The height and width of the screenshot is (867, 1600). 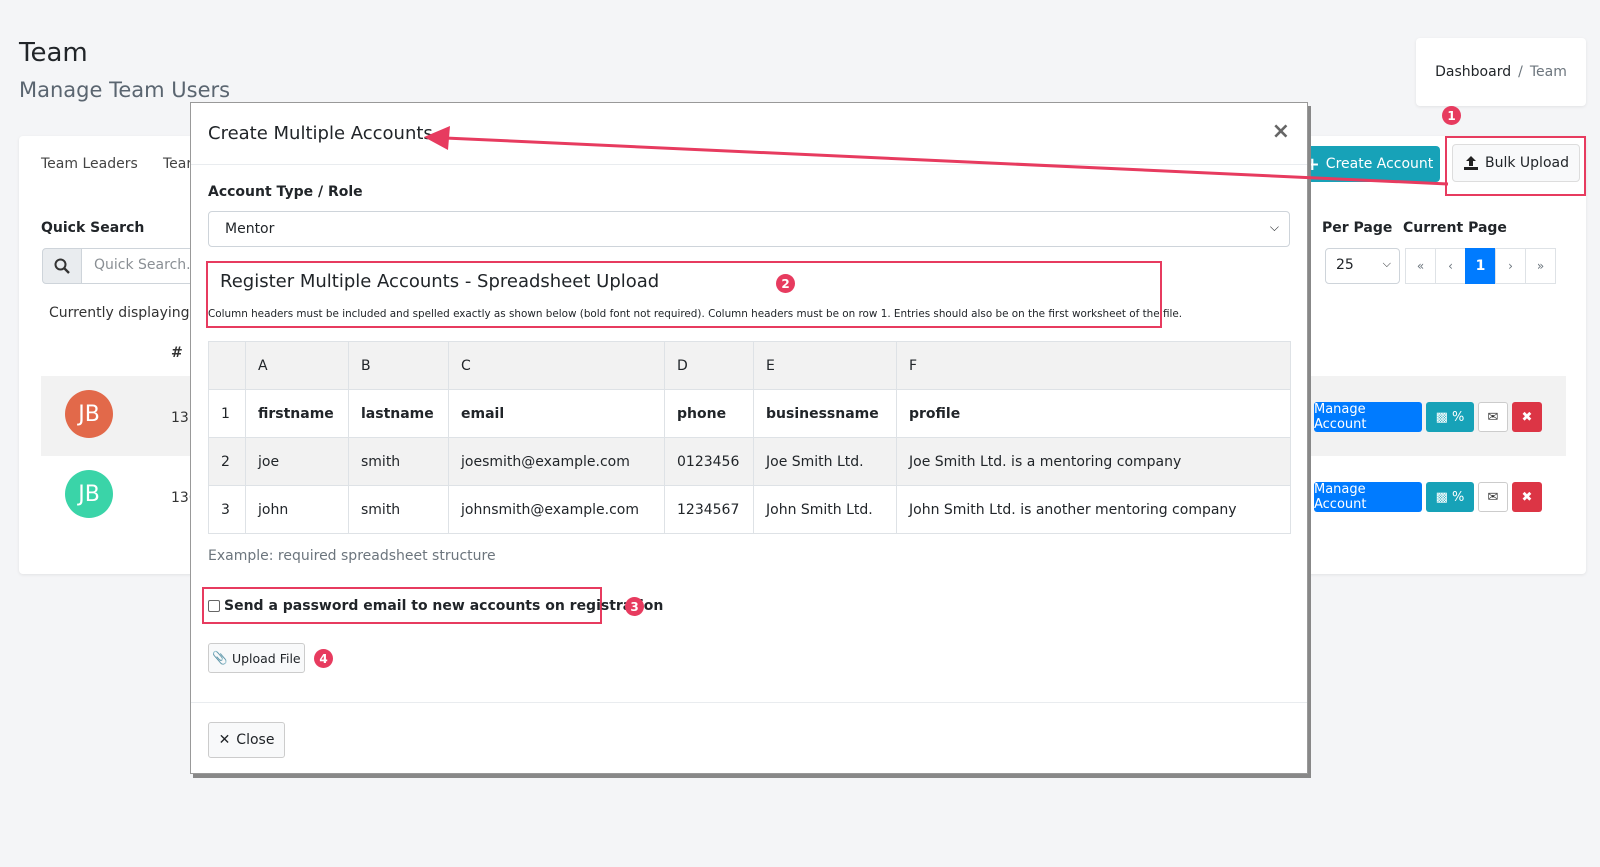 What do you see at coordinates (323, 658) in the screenshot?
I see `step-badge: 4` at bounding box center [323, 658].